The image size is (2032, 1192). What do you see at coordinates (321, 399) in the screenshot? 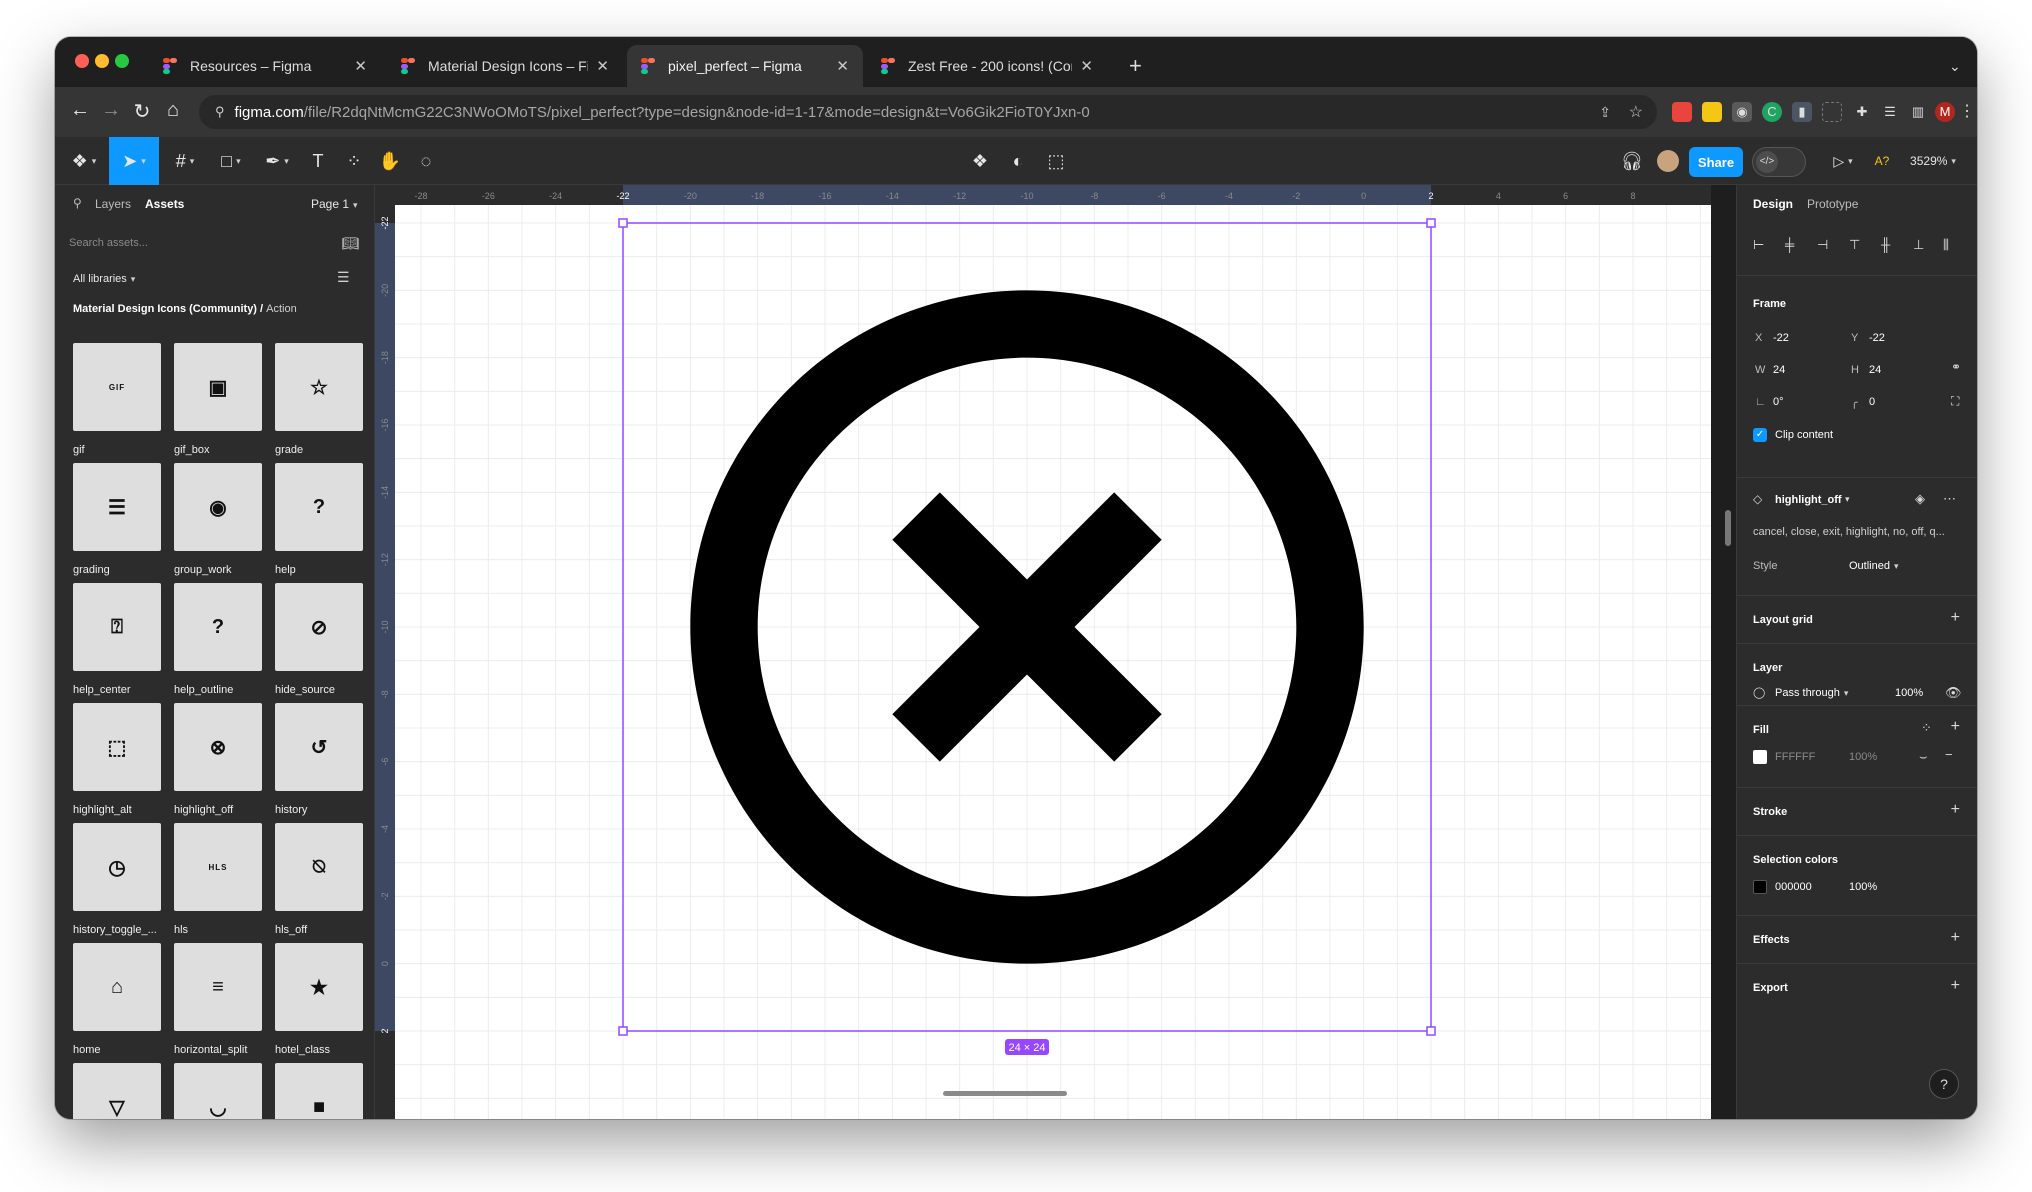
I see `asset-tile: ☆ grade` at bounding box center [321, 399].